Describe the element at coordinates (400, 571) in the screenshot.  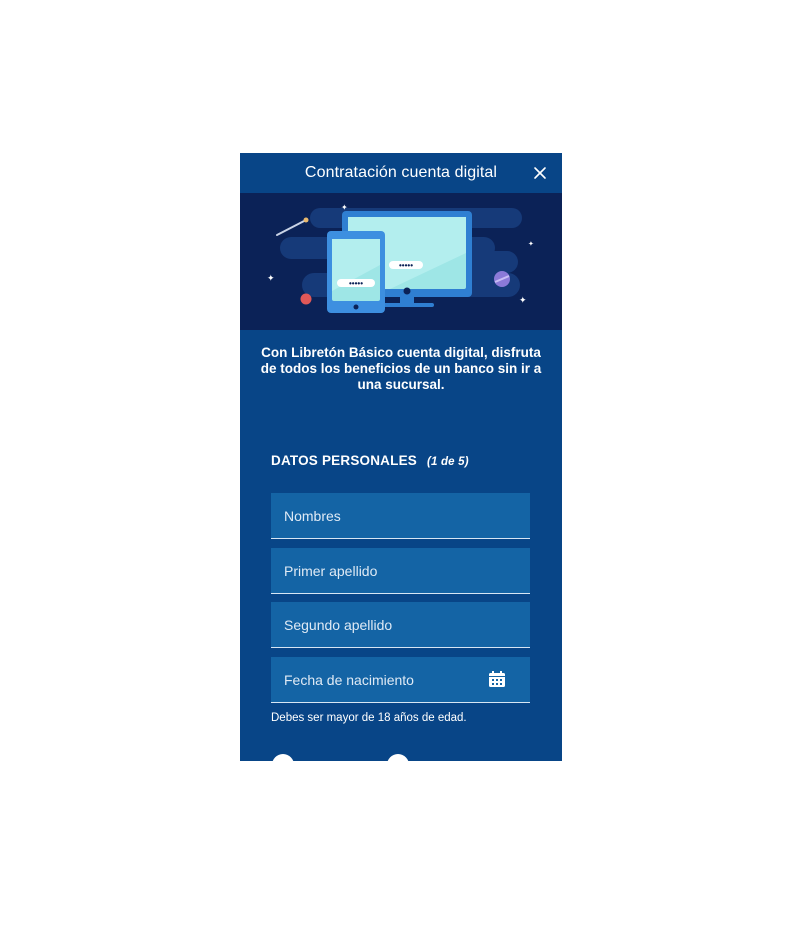
I see `primer-apellido-field: Primer apellido` at that location.